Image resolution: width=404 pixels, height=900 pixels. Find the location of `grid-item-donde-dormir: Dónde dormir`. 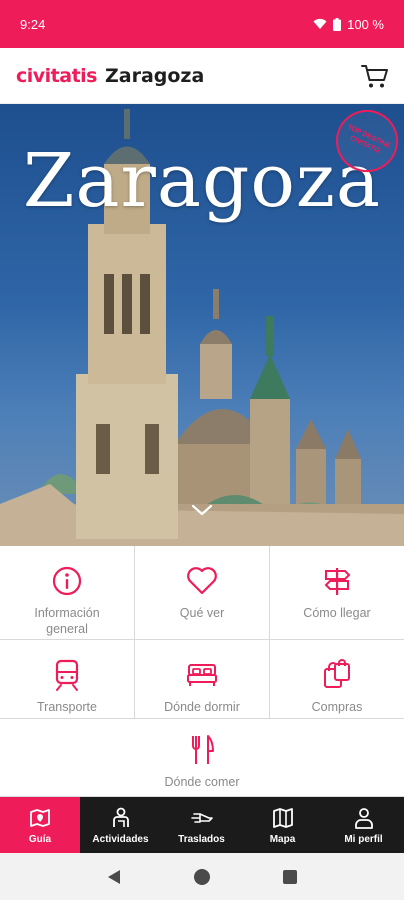

grid-item-donde-dormir: Dónde dormir is located at coordinates (202, 679).